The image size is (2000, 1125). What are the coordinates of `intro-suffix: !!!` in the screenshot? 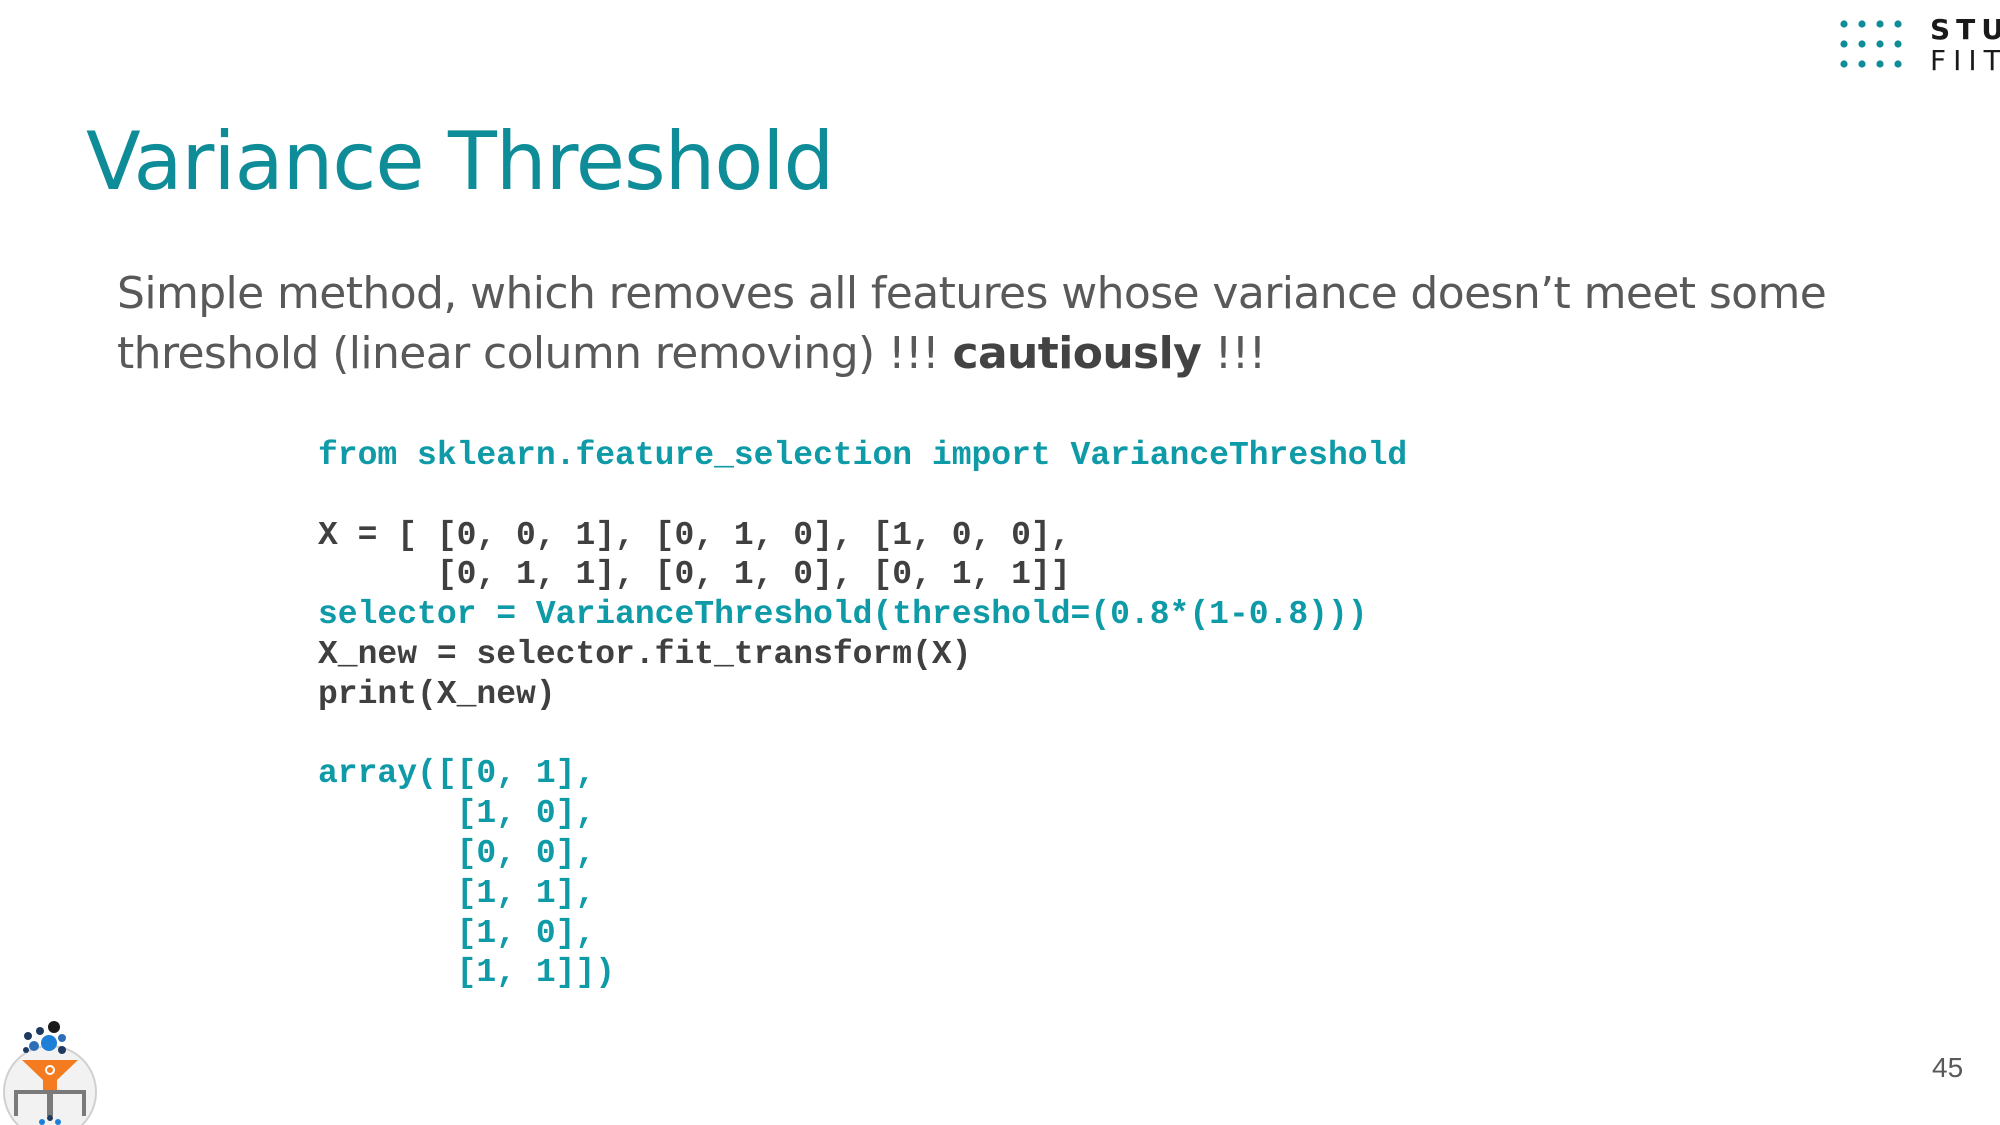 It's located at (1234, 353).